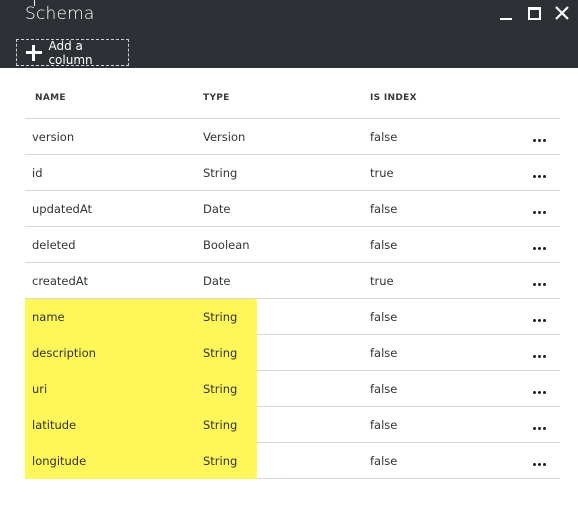 The height and width of the screenshot is (512, 578). Describe the element at coordinates (59, 461) in the screenshot. I see `cell-name: longitude` at that location.